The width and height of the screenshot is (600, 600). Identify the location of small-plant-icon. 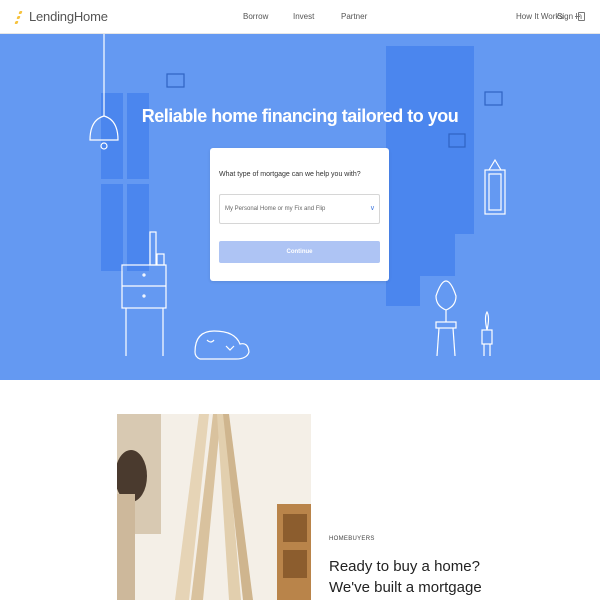
(487, 333).